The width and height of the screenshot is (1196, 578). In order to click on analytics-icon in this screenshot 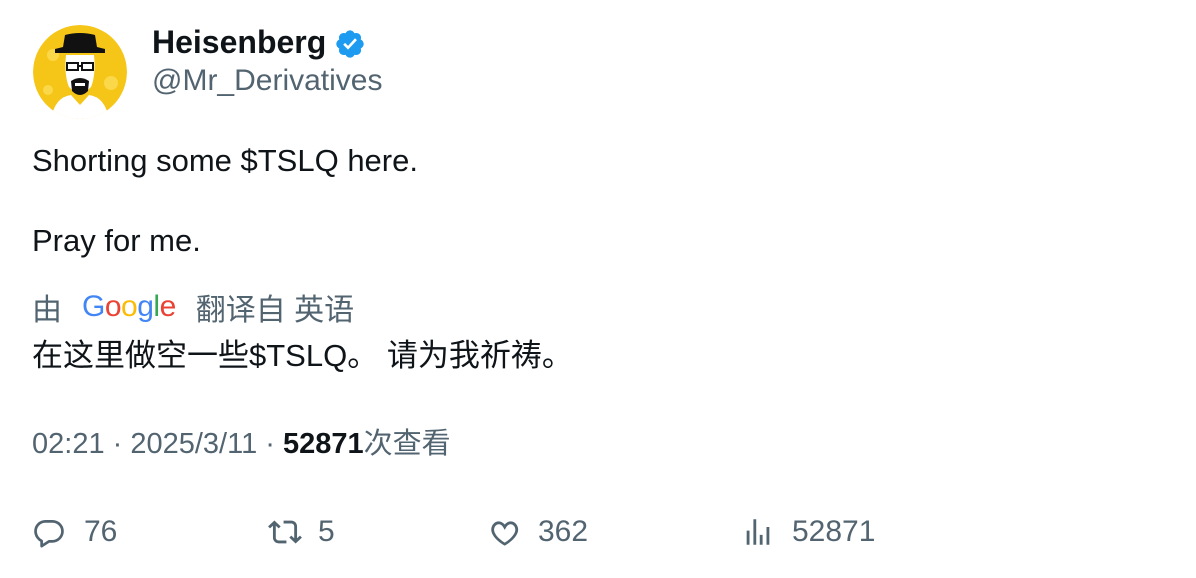, I will do `click(758, 532)`.